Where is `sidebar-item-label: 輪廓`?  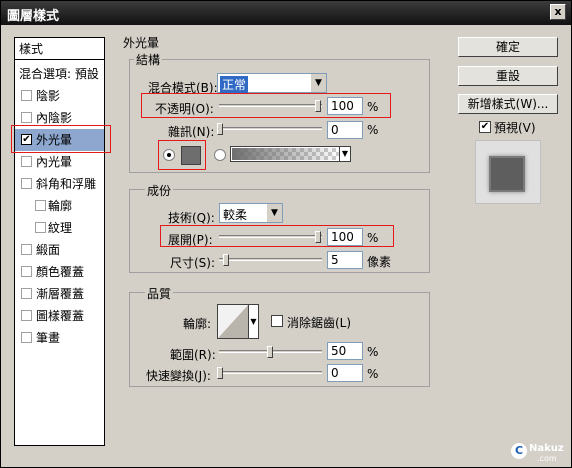
sidebar-item-label: 輪廓 is located at coordinates (60, 206).